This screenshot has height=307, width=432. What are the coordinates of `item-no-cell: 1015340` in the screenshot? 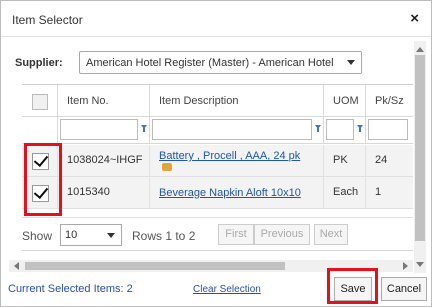 It's located at (104, 192).